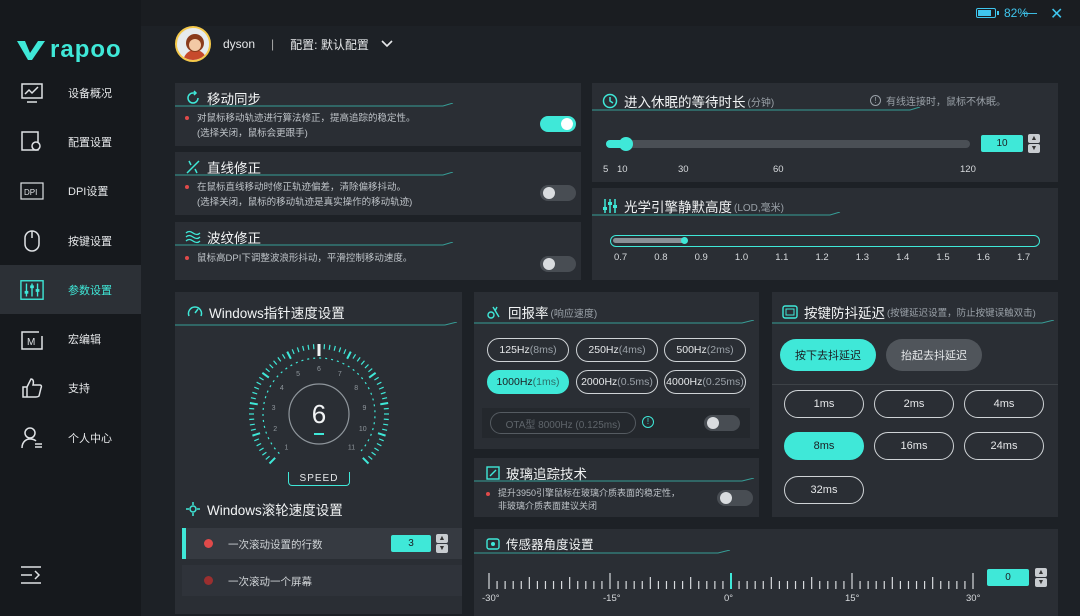  What do you see at coordinates (546, 382) in the screenshot?
I see `ms: (1ms)` at bounding box center [546, 382].